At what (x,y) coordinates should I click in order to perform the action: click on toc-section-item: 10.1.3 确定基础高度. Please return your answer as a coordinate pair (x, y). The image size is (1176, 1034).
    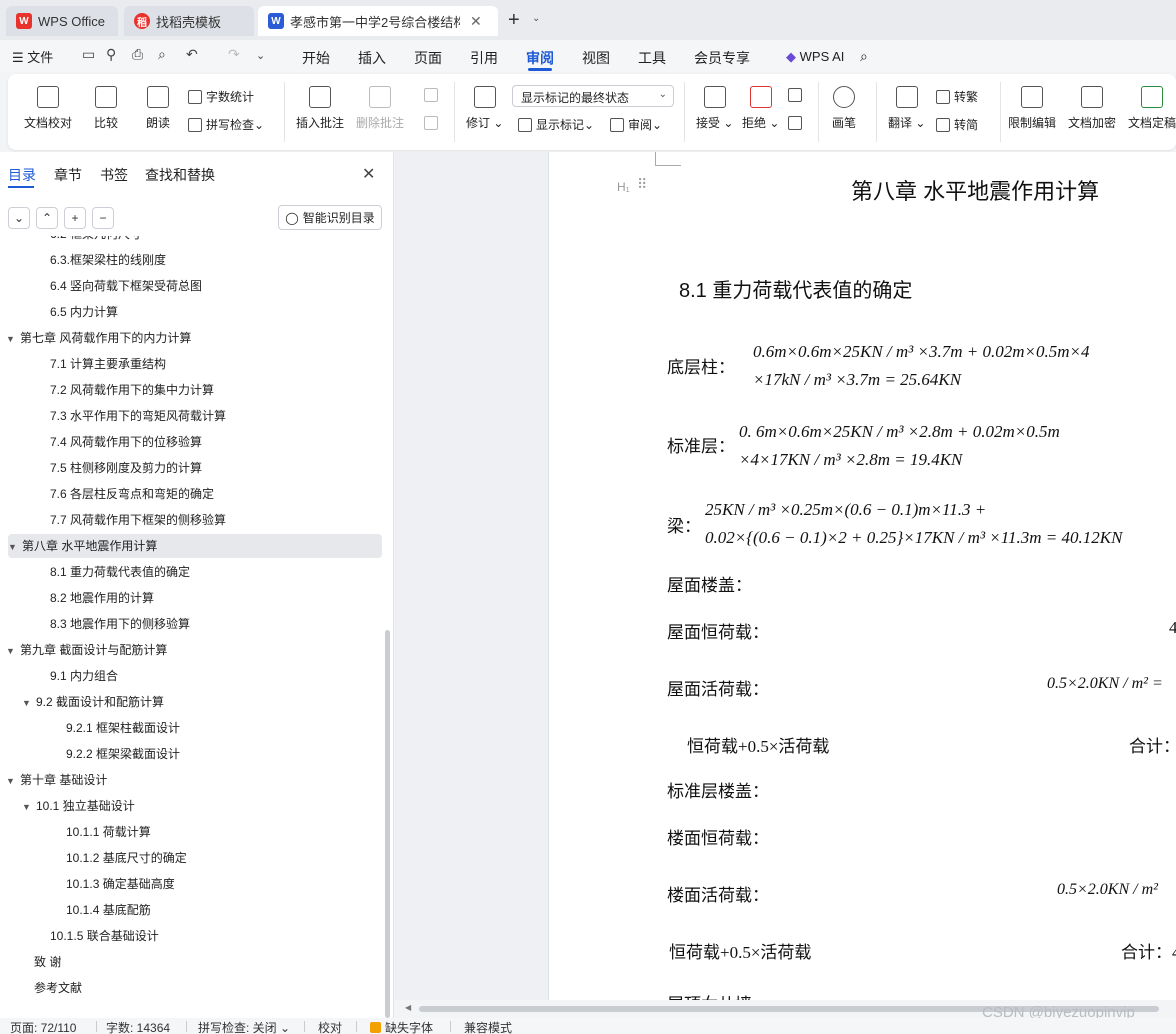
    Looking at the image, I should click on (192, 884).